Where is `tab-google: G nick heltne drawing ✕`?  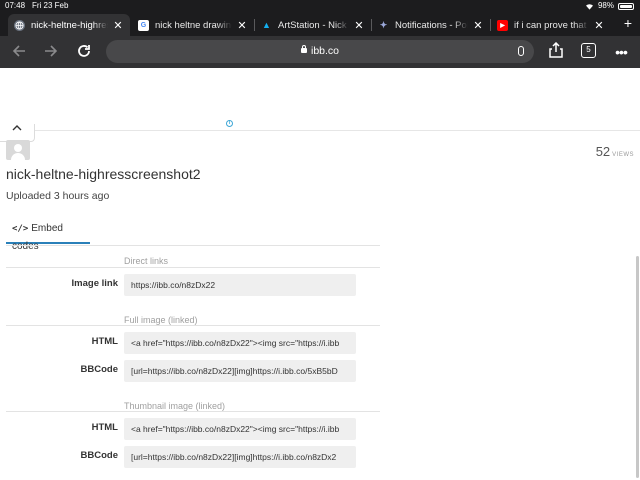 tab-google: G nick heltne drawing ✕ is located at coordinates (193, 25).